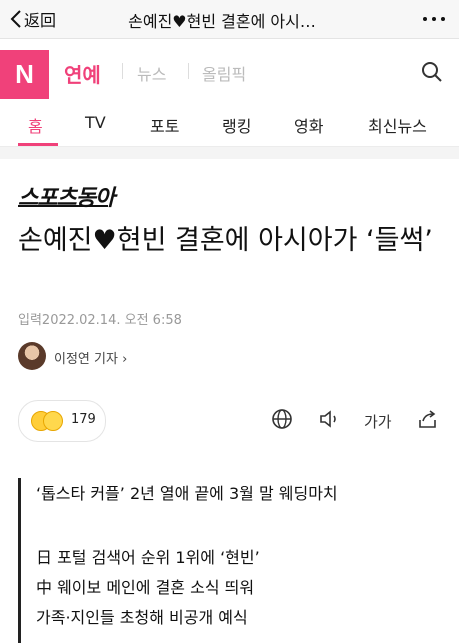 The width and height of the screenshot is (459, 643). I want to click on publisher-logo: 스포츠동아, so click(66, 196).